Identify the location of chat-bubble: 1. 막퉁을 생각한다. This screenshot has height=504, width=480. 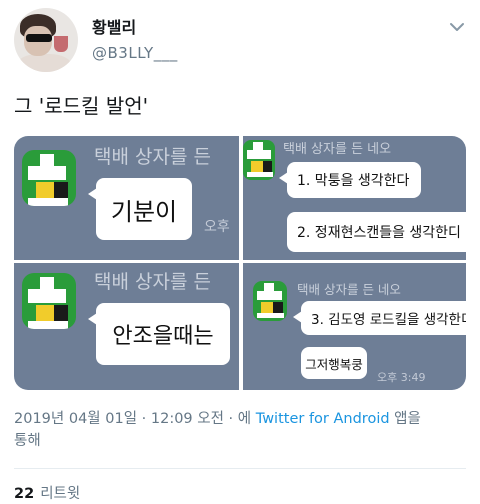
(350, 180).